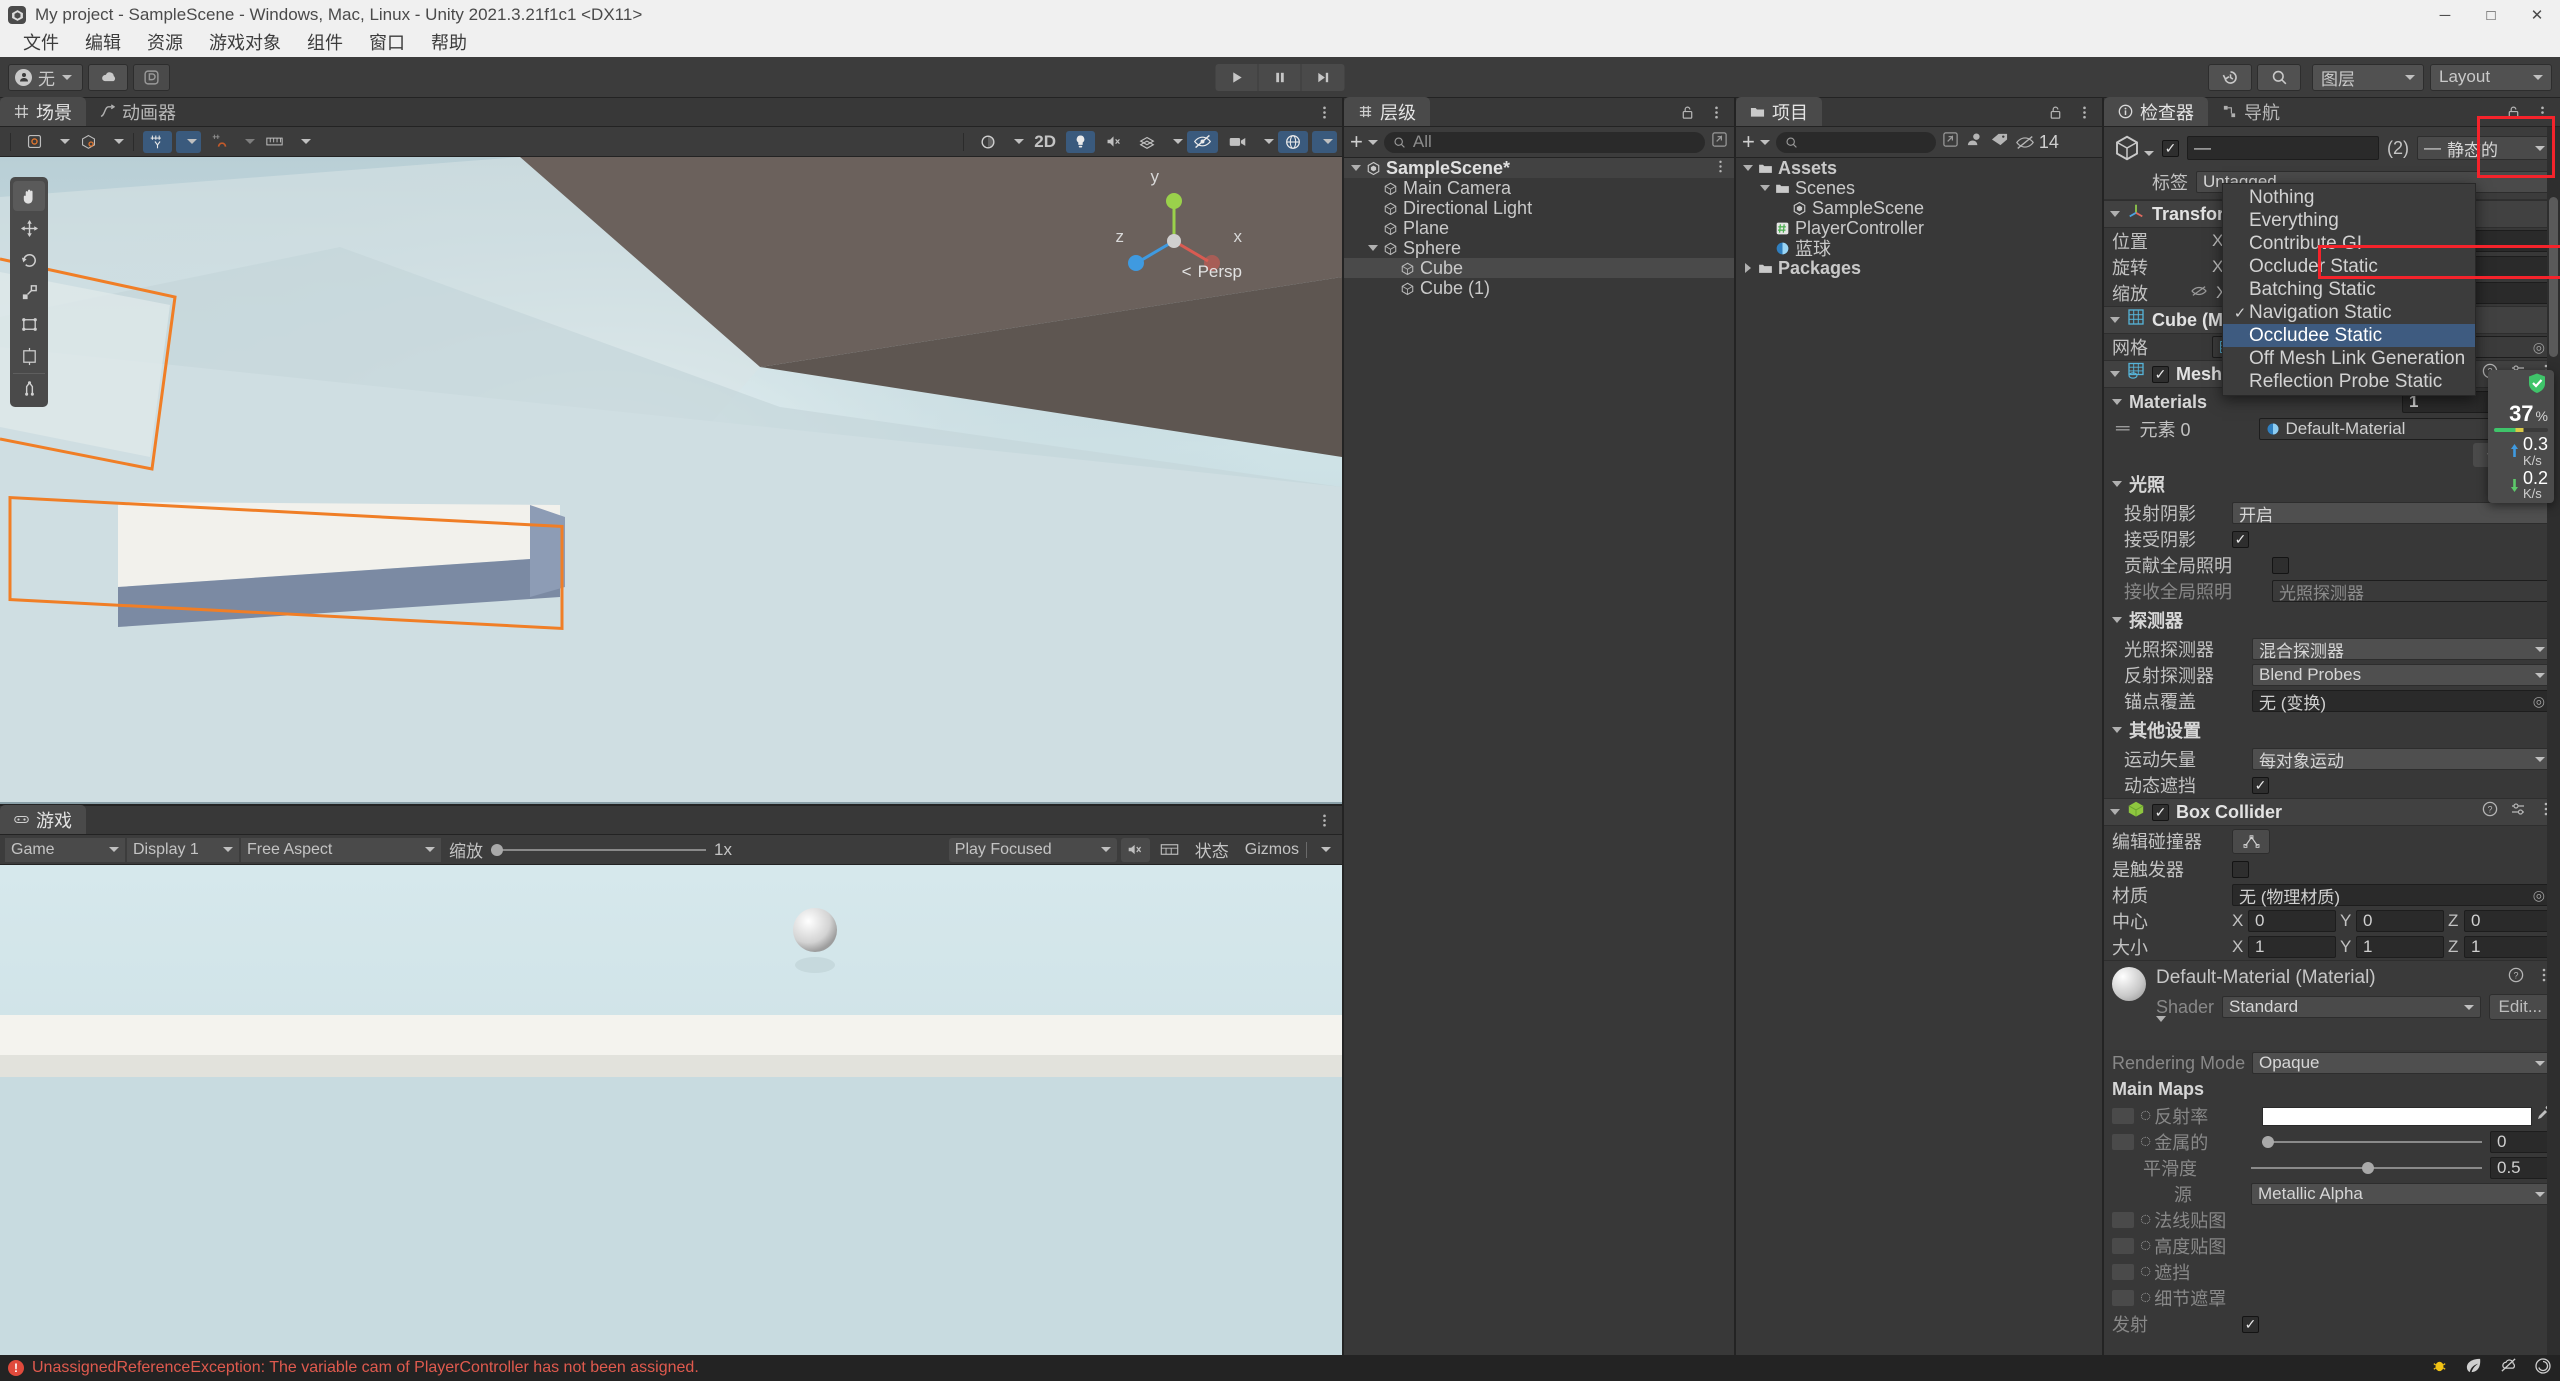  I want to click on 2d-toggle: 2D, so click(1045, 142).